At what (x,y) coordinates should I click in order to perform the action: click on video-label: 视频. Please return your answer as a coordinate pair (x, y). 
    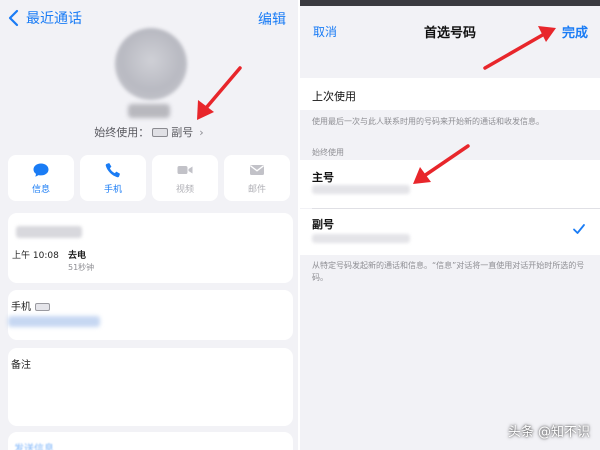
    Looking at the image, I should click on (184, 190).